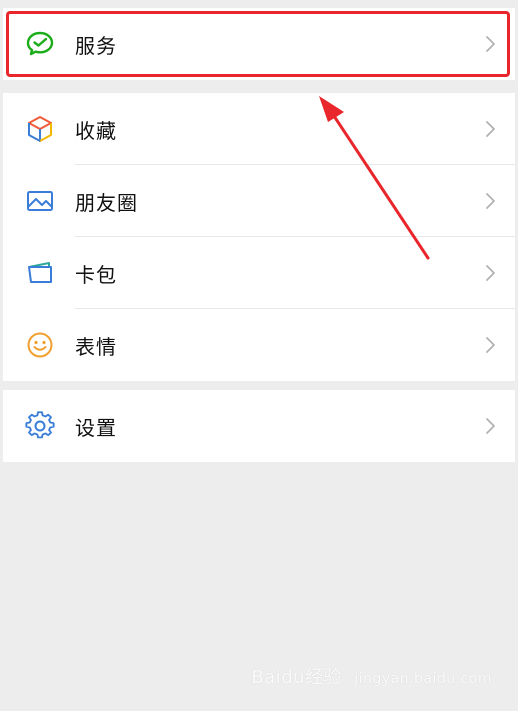  Describe the element at coordinates (96, 427) in the screenshot. I see `settings-label: 设置` at that location.